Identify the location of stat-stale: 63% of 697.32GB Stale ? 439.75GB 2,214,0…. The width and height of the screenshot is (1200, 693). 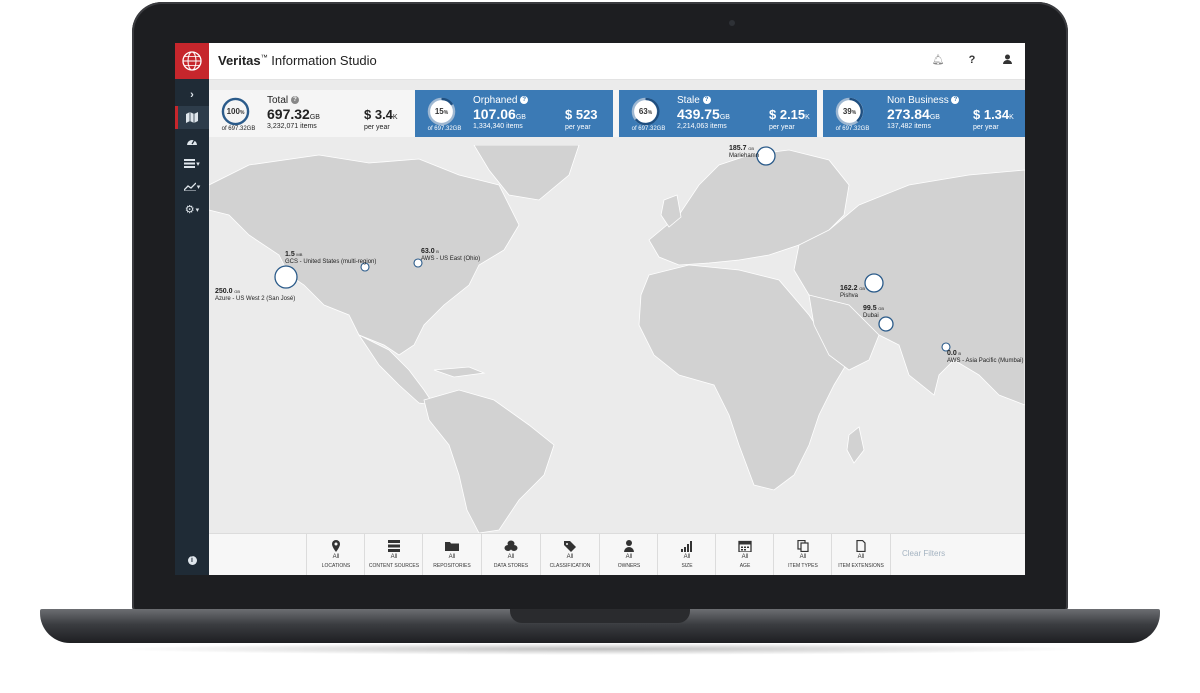
(718, 113).